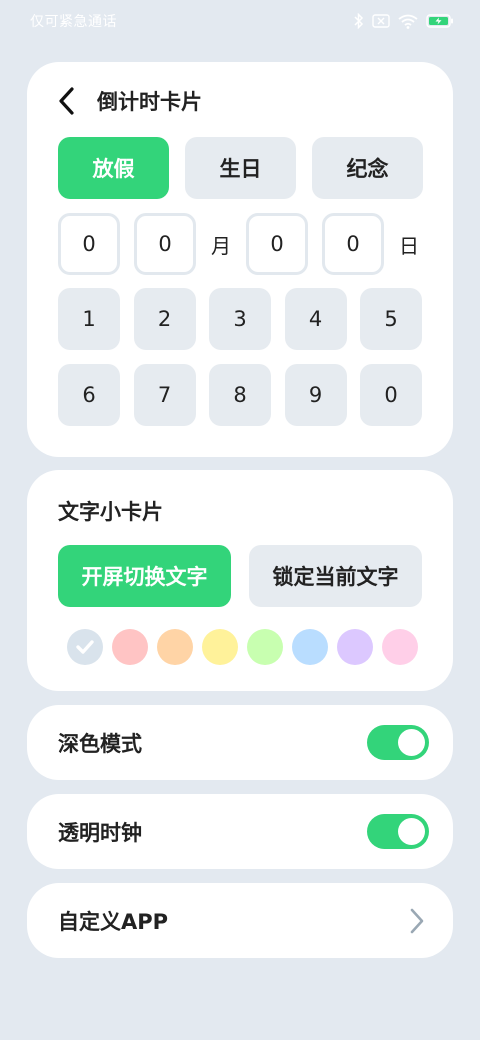 This screenshot has width=480, height=1040. I want to click on category-birthday-button: 生日, so click(240, 168).